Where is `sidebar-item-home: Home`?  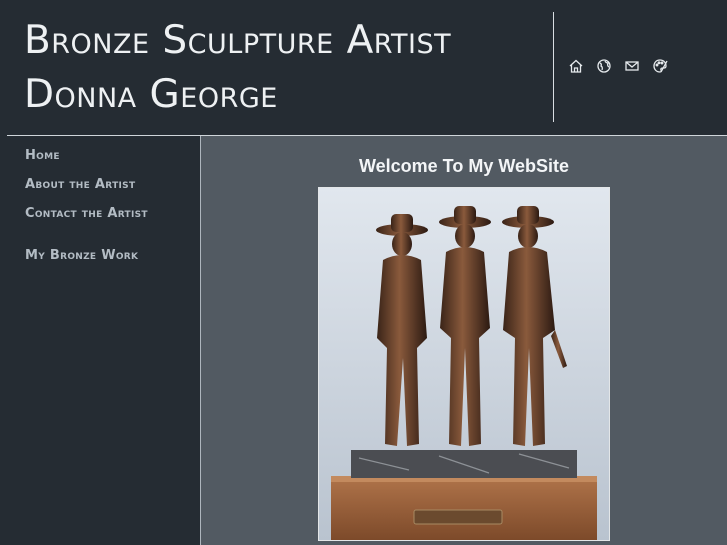 sidebar-item-home: Home is located at coordinates (42, 155).